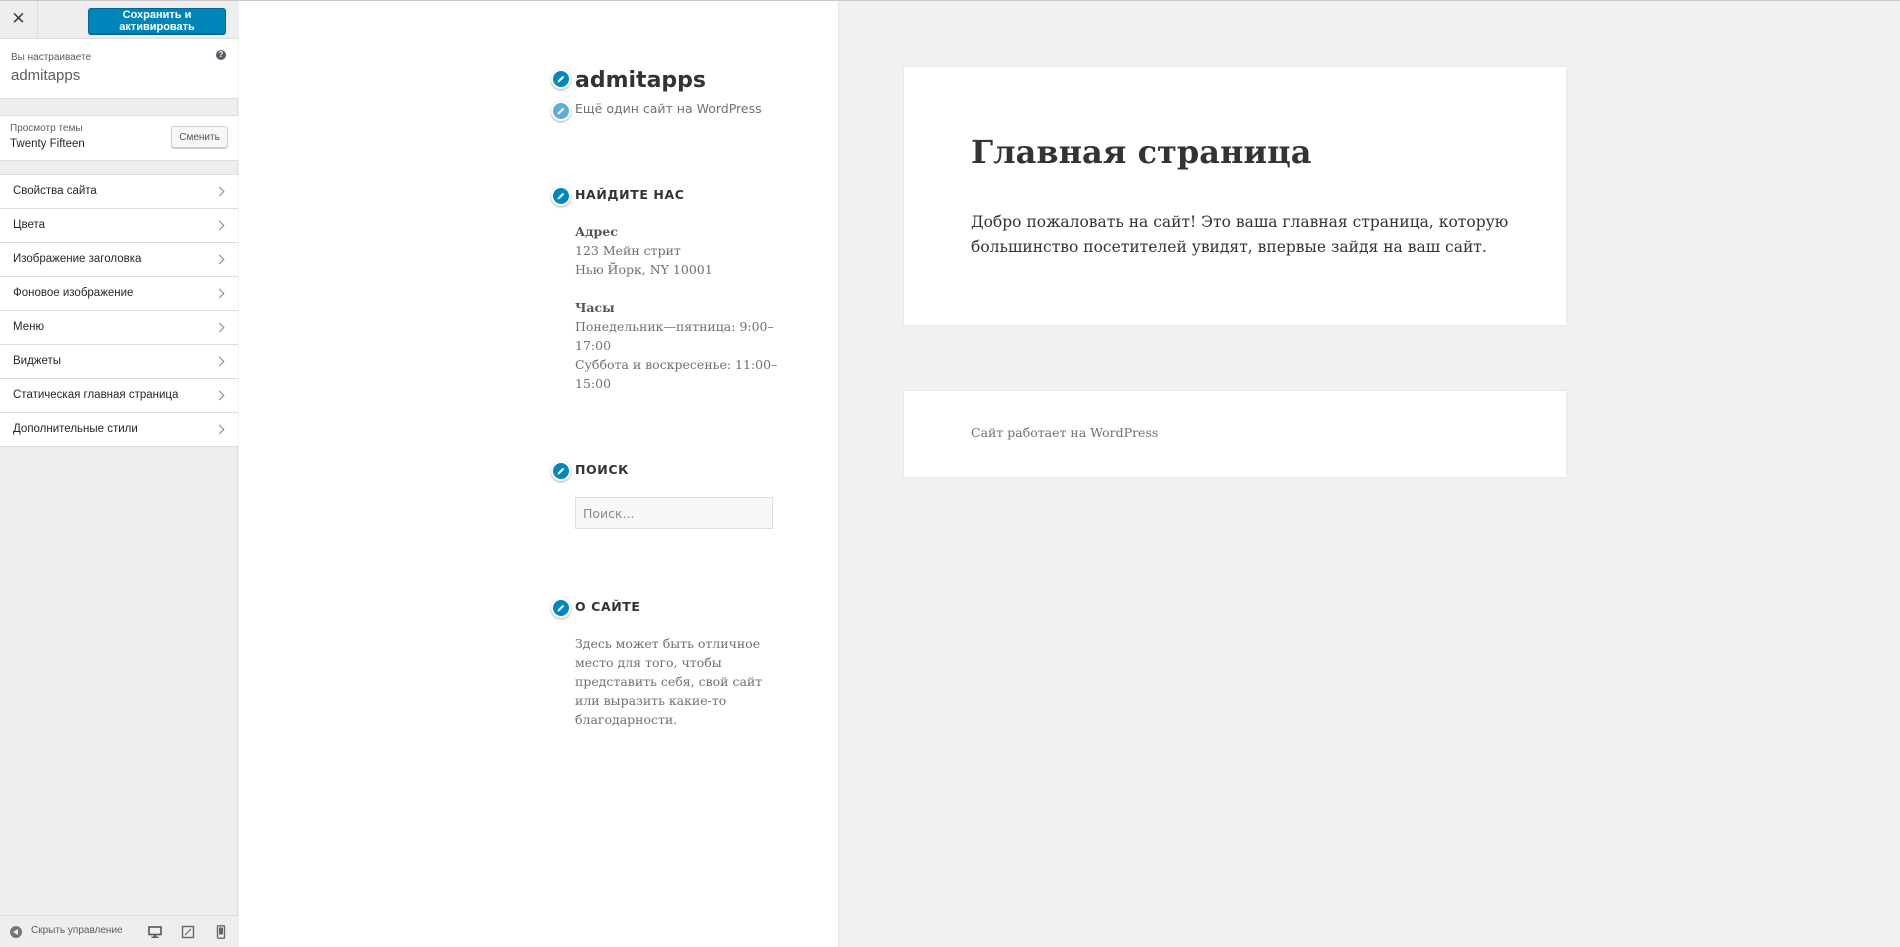 The height and width of the screenshot is (947, 1900). Describe the element at coordinates (119, 362) in the screenshot. I see `panel-widgets: Виджеты` at that location.